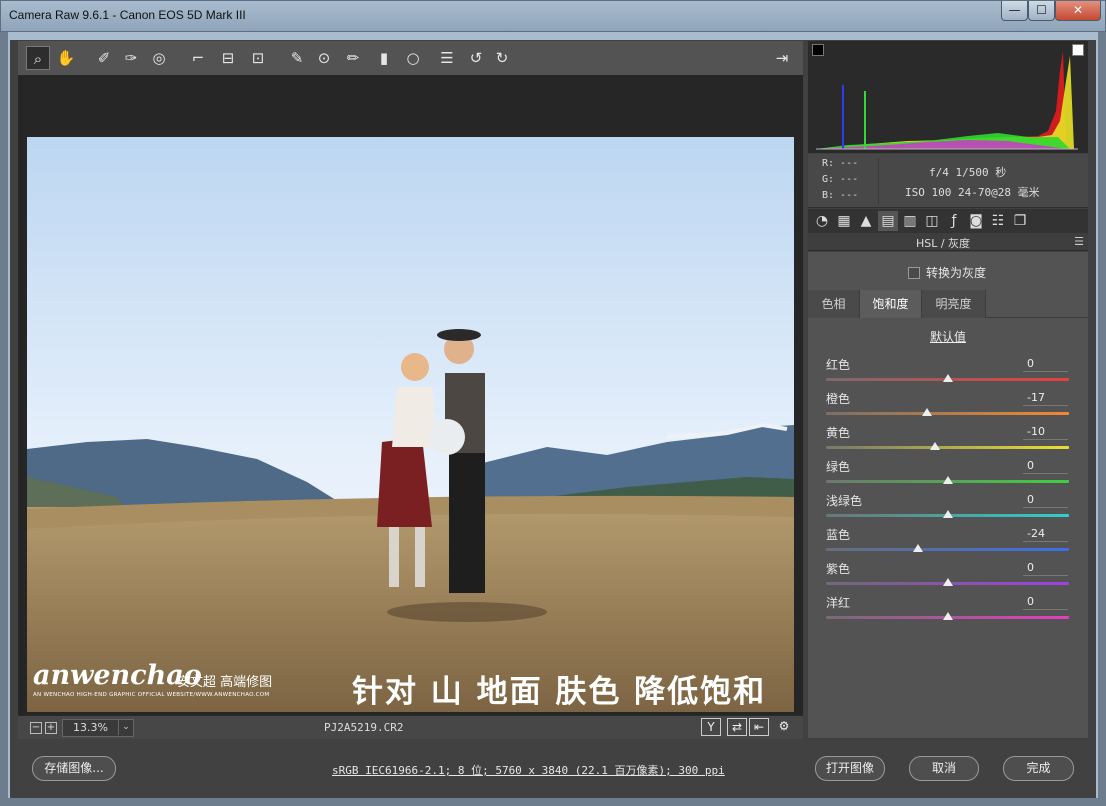 This screenshot has width=1106, height=806. What do you see at coordinates (1038, 768) in the screenshot?
I see `done-button: 完成` at bounding box center [1038, 768].